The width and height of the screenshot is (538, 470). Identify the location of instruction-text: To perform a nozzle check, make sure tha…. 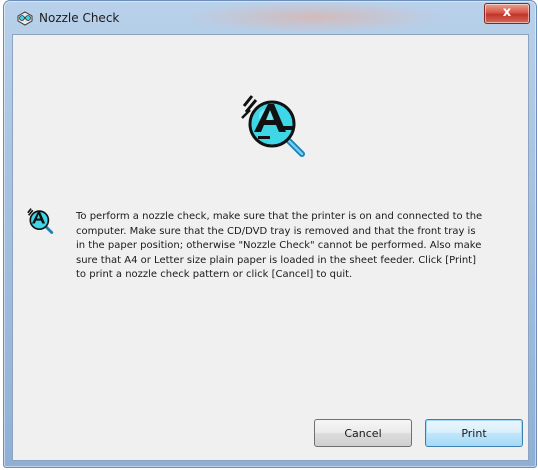
(279, 245).